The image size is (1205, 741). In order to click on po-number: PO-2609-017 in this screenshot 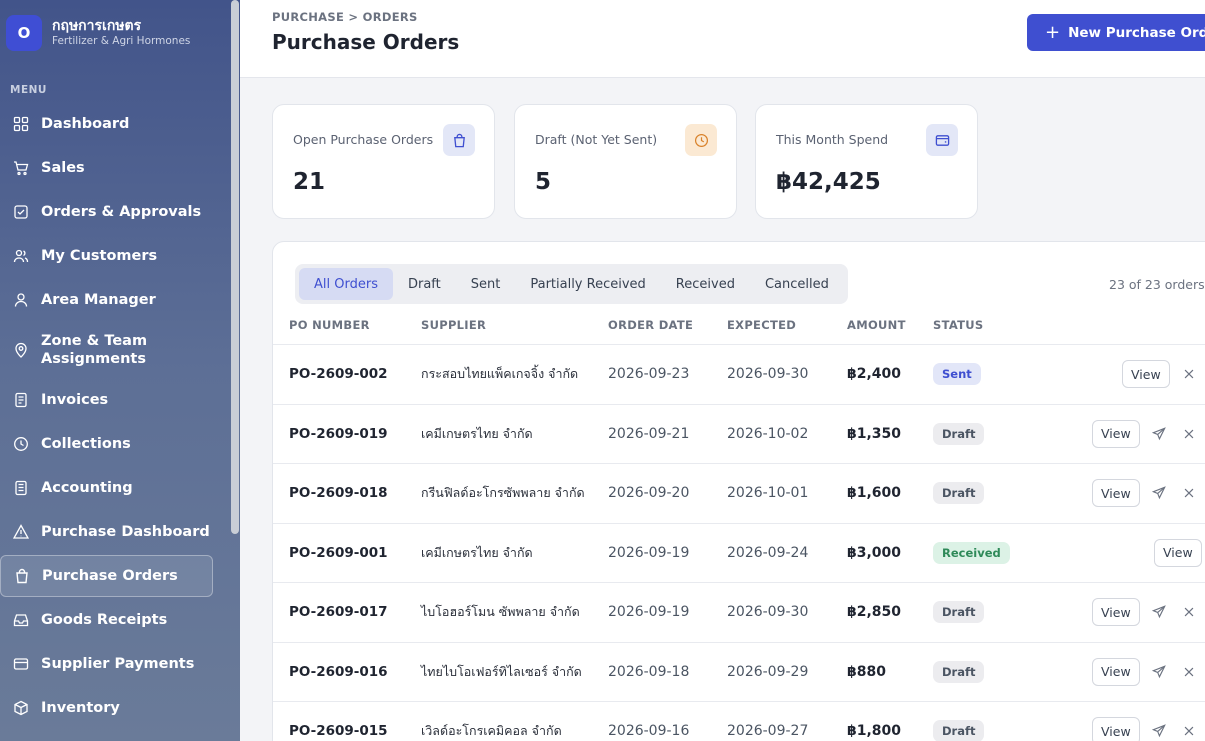, I will do `click(338, 612)`.